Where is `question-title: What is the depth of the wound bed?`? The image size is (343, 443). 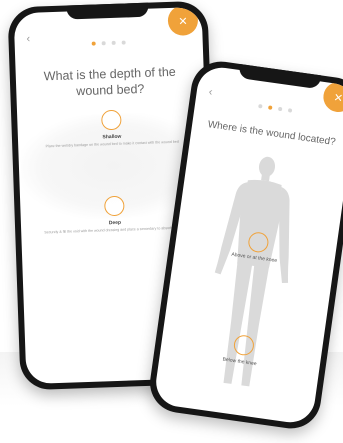
question-title: What is the depth of the wound bed? is located at coordinates (109, 81).